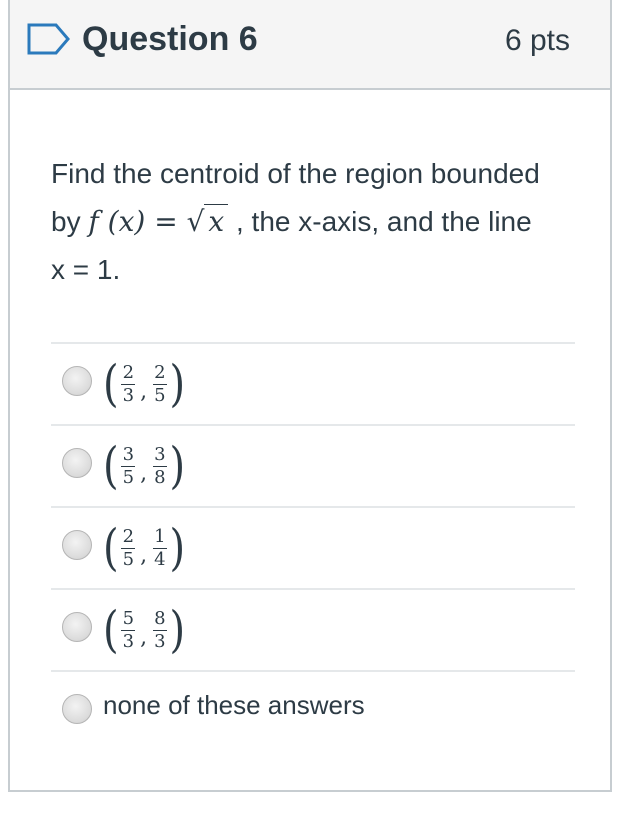 Image resolution: width=644 pixels, height=840 pixels. What do you see at coordinates (313, 383) in the screenshot?
I see `answer-option-1: ( 23 , 25 )` at bounding box center [313, 383].